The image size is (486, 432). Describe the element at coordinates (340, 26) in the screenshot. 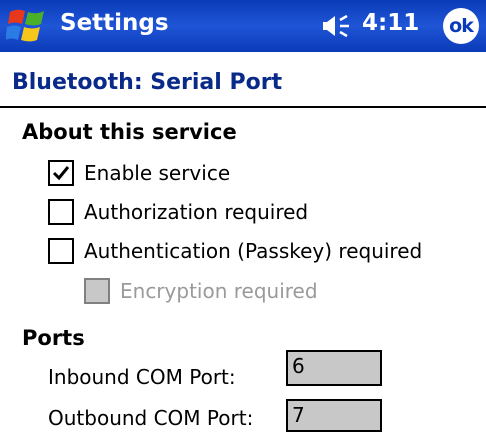

I see `speaker-icon` at that location.